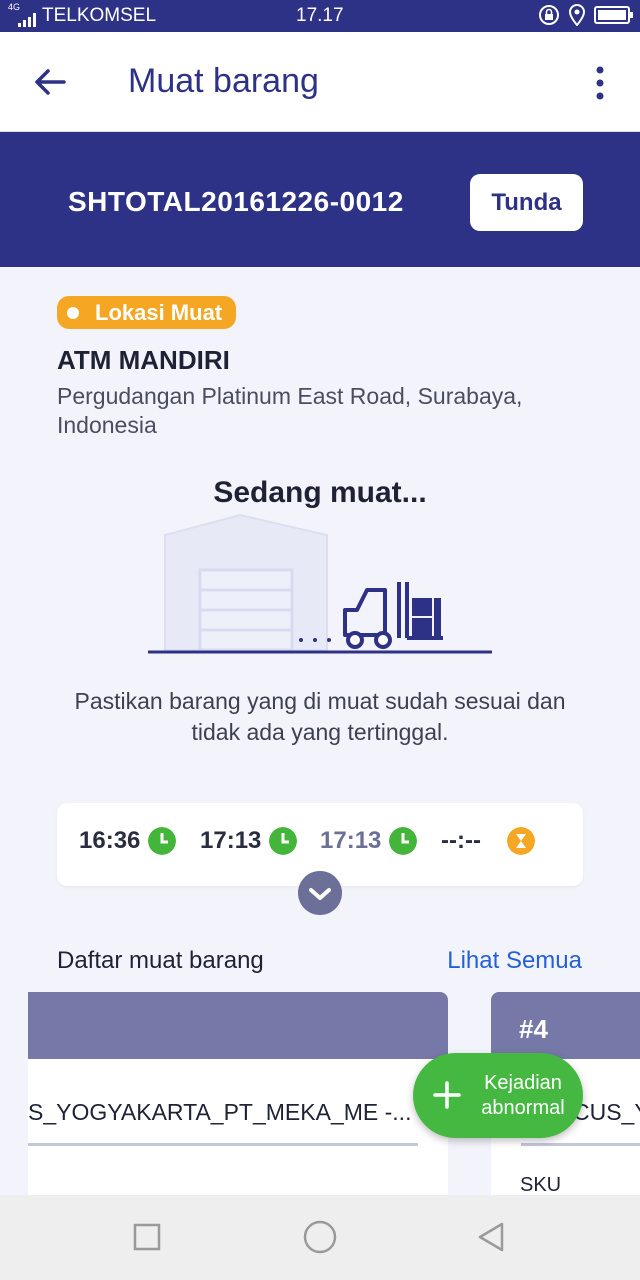 This screenshot has height=1280, width=640. I want to click on list-title: Daftar muat barang, so click(160, 960).